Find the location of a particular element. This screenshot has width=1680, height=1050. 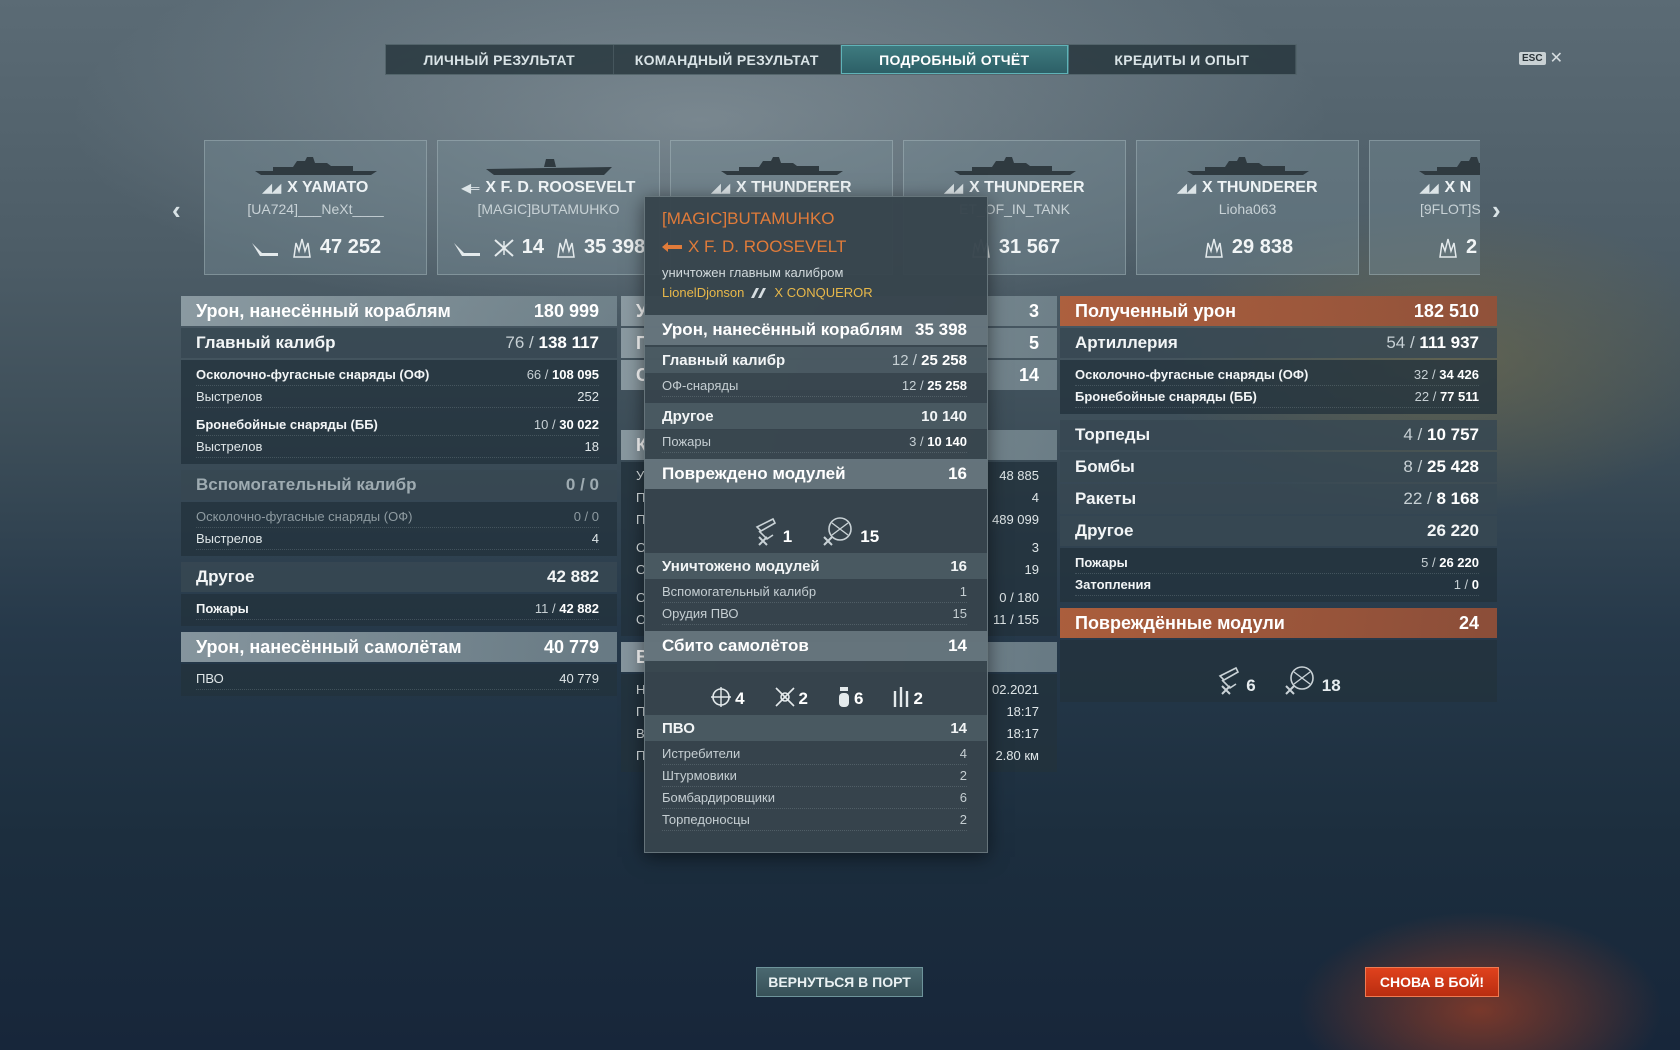

card-player-name: Lioha063 is located at coordinates (1247, 209).